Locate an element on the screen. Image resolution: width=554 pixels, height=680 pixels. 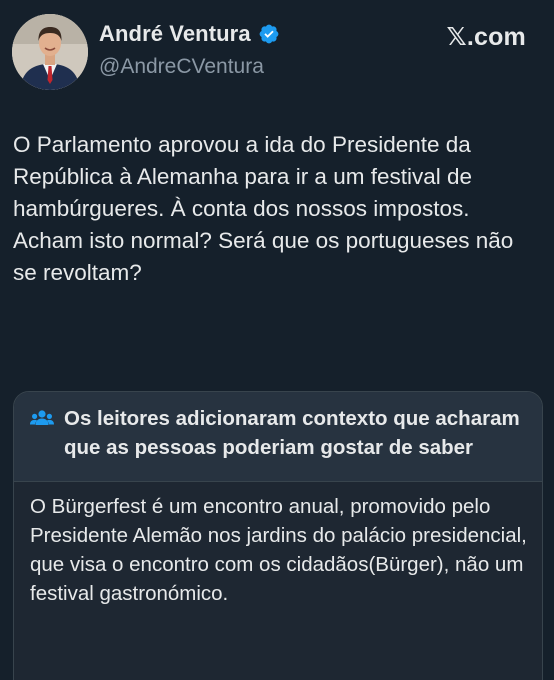
author-display-name: André Ventura is located at coordinates (175, 34).